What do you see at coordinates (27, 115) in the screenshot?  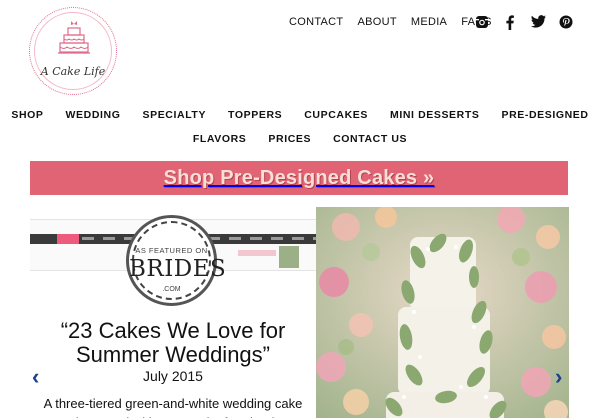 I see `nav-shop: SHOP` at bounding box center [27, 115].